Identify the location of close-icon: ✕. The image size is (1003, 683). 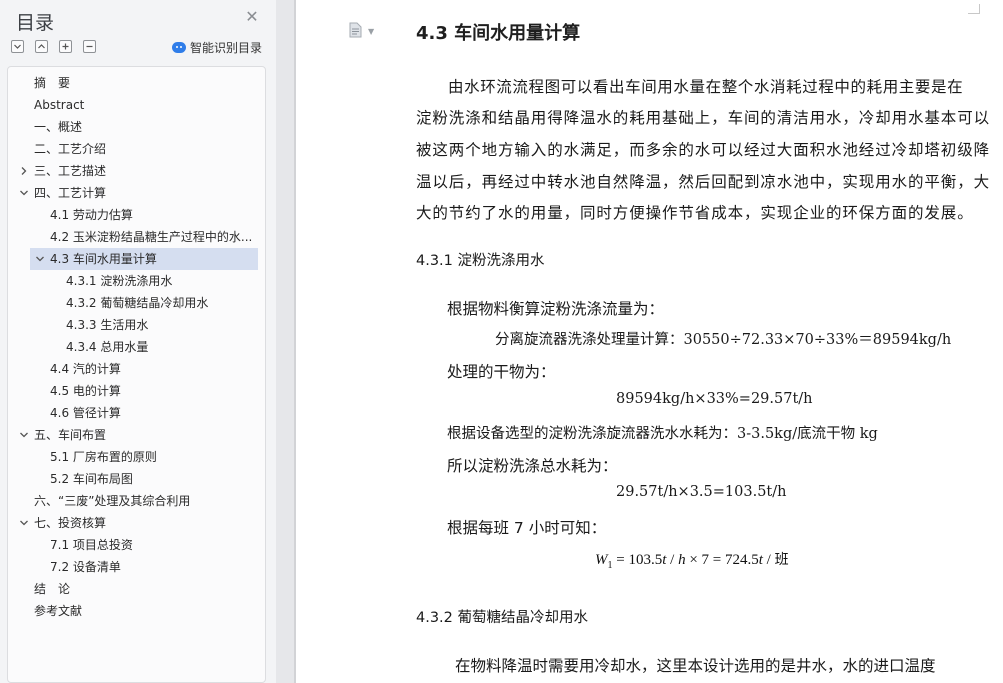
(252, 17).